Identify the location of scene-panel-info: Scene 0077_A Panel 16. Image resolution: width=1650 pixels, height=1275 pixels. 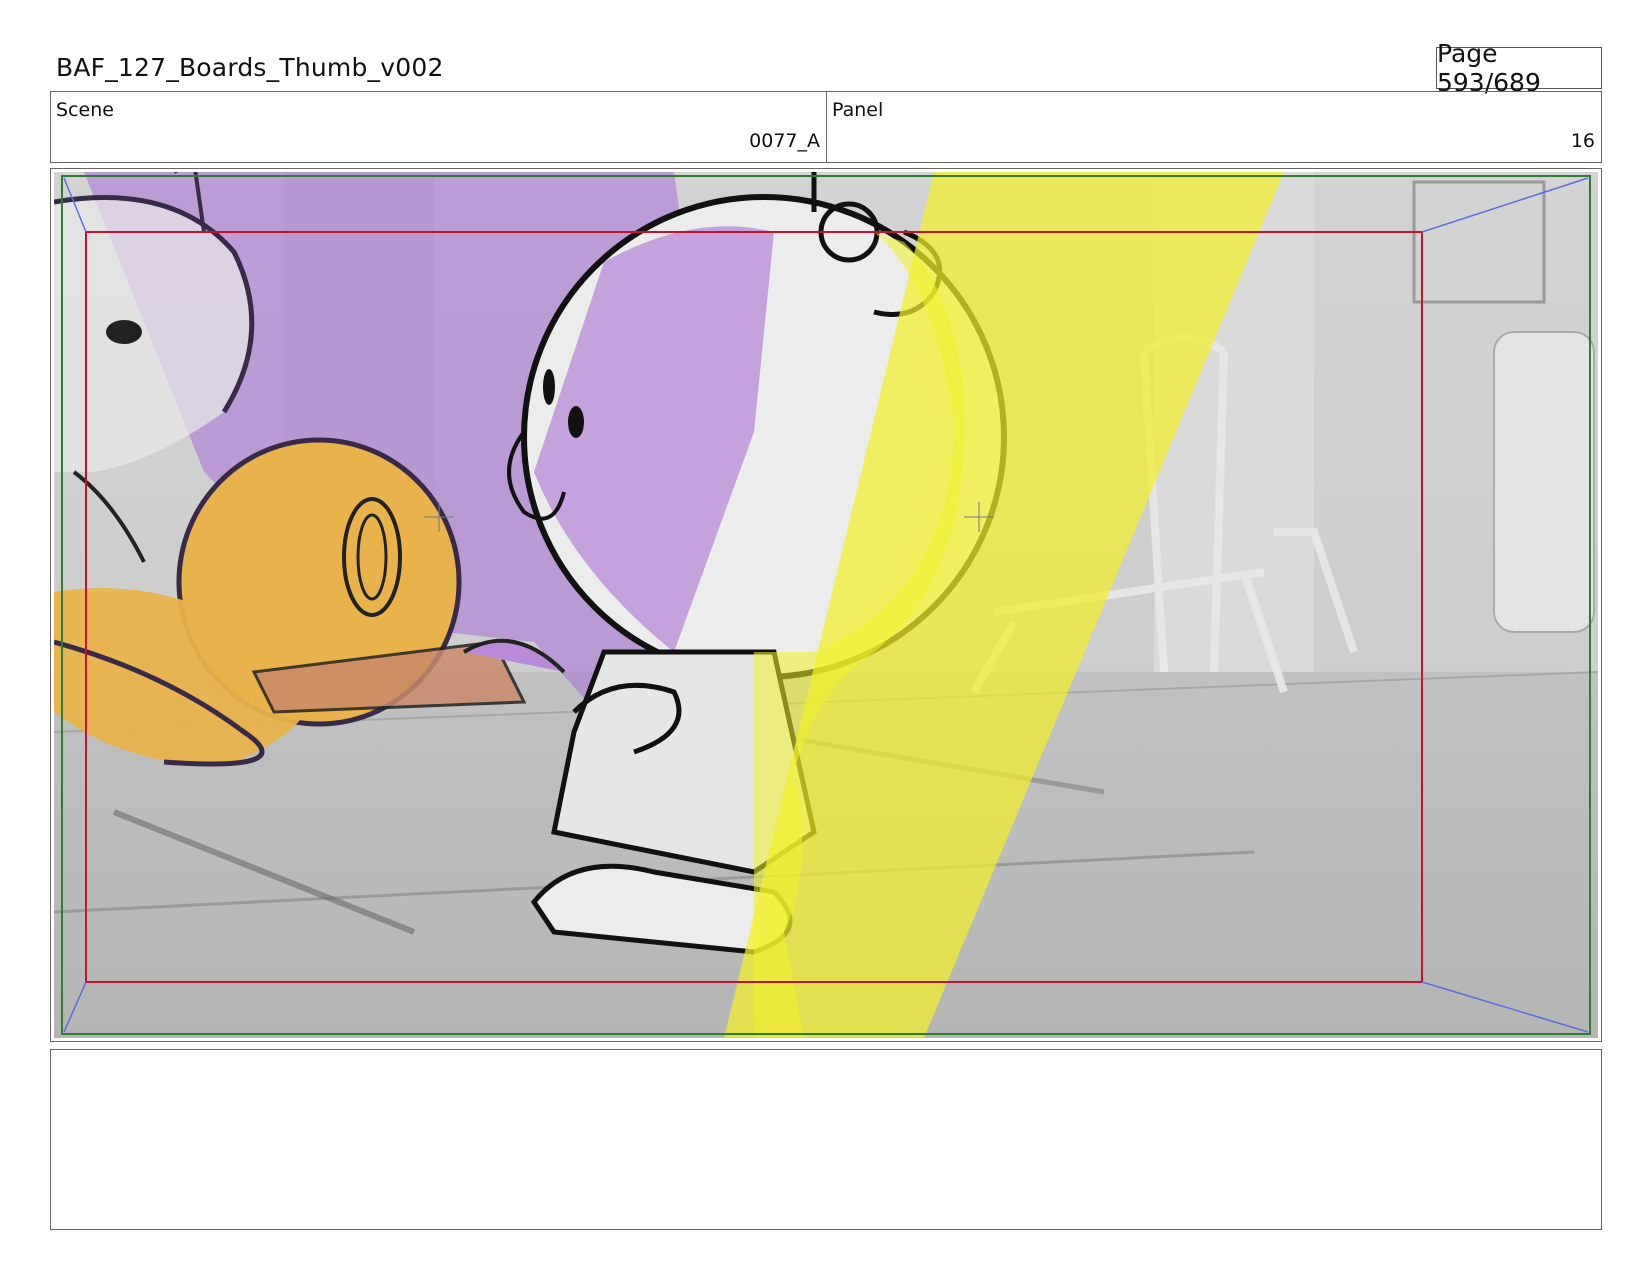
(826, 127).